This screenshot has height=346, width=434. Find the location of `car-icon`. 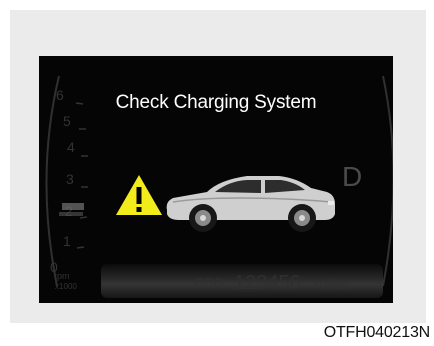

car-icon is located at coordinates (250, 204).